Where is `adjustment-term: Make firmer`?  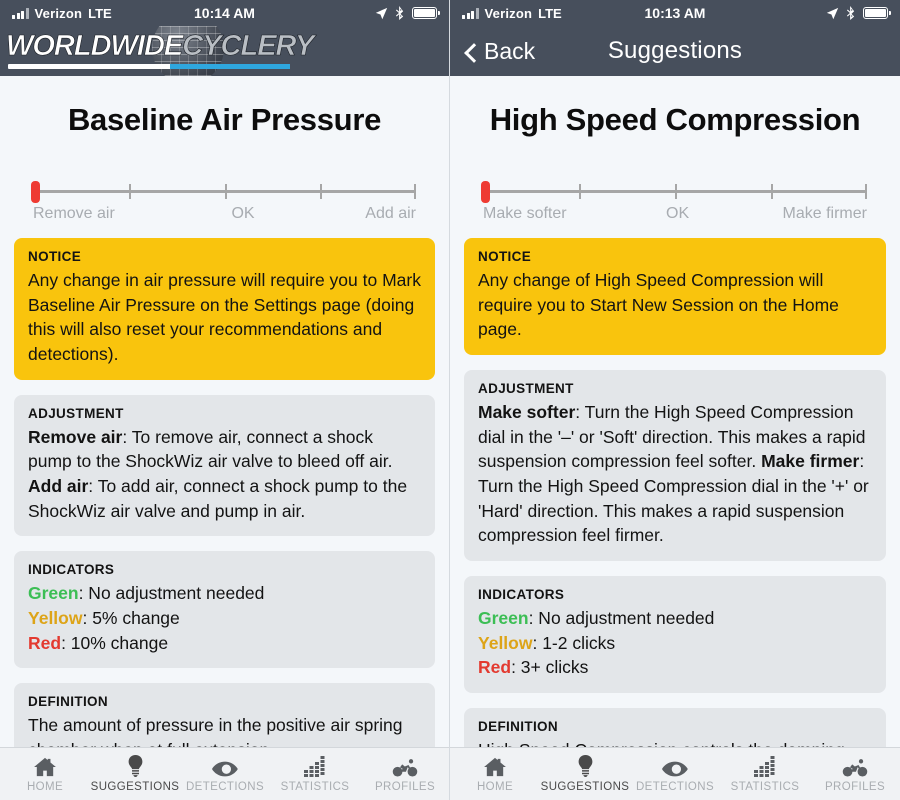 adjustment-term: Make firmer is located at coordinates (810, 461).